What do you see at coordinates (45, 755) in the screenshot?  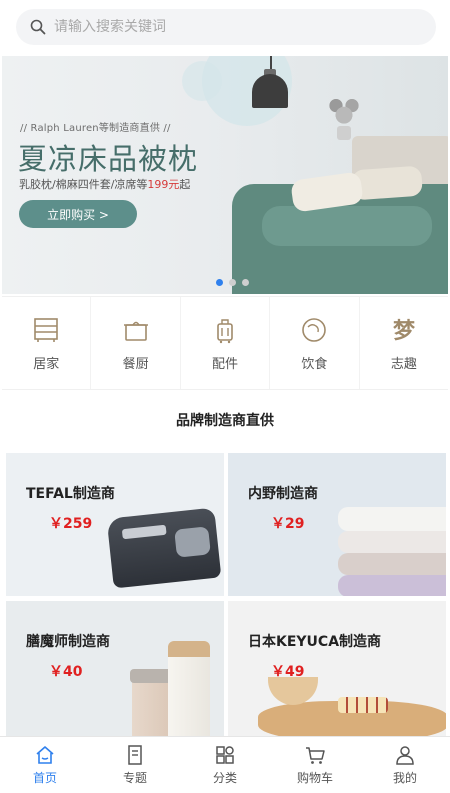 I see `home-icon` at bounding box center [45, 755].